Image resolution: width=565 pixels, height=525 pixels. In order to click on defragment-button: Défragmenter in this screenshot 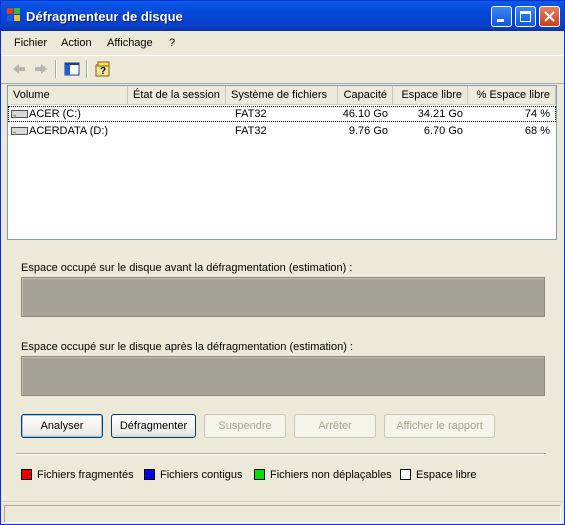, I will do `click(153, 426)`.